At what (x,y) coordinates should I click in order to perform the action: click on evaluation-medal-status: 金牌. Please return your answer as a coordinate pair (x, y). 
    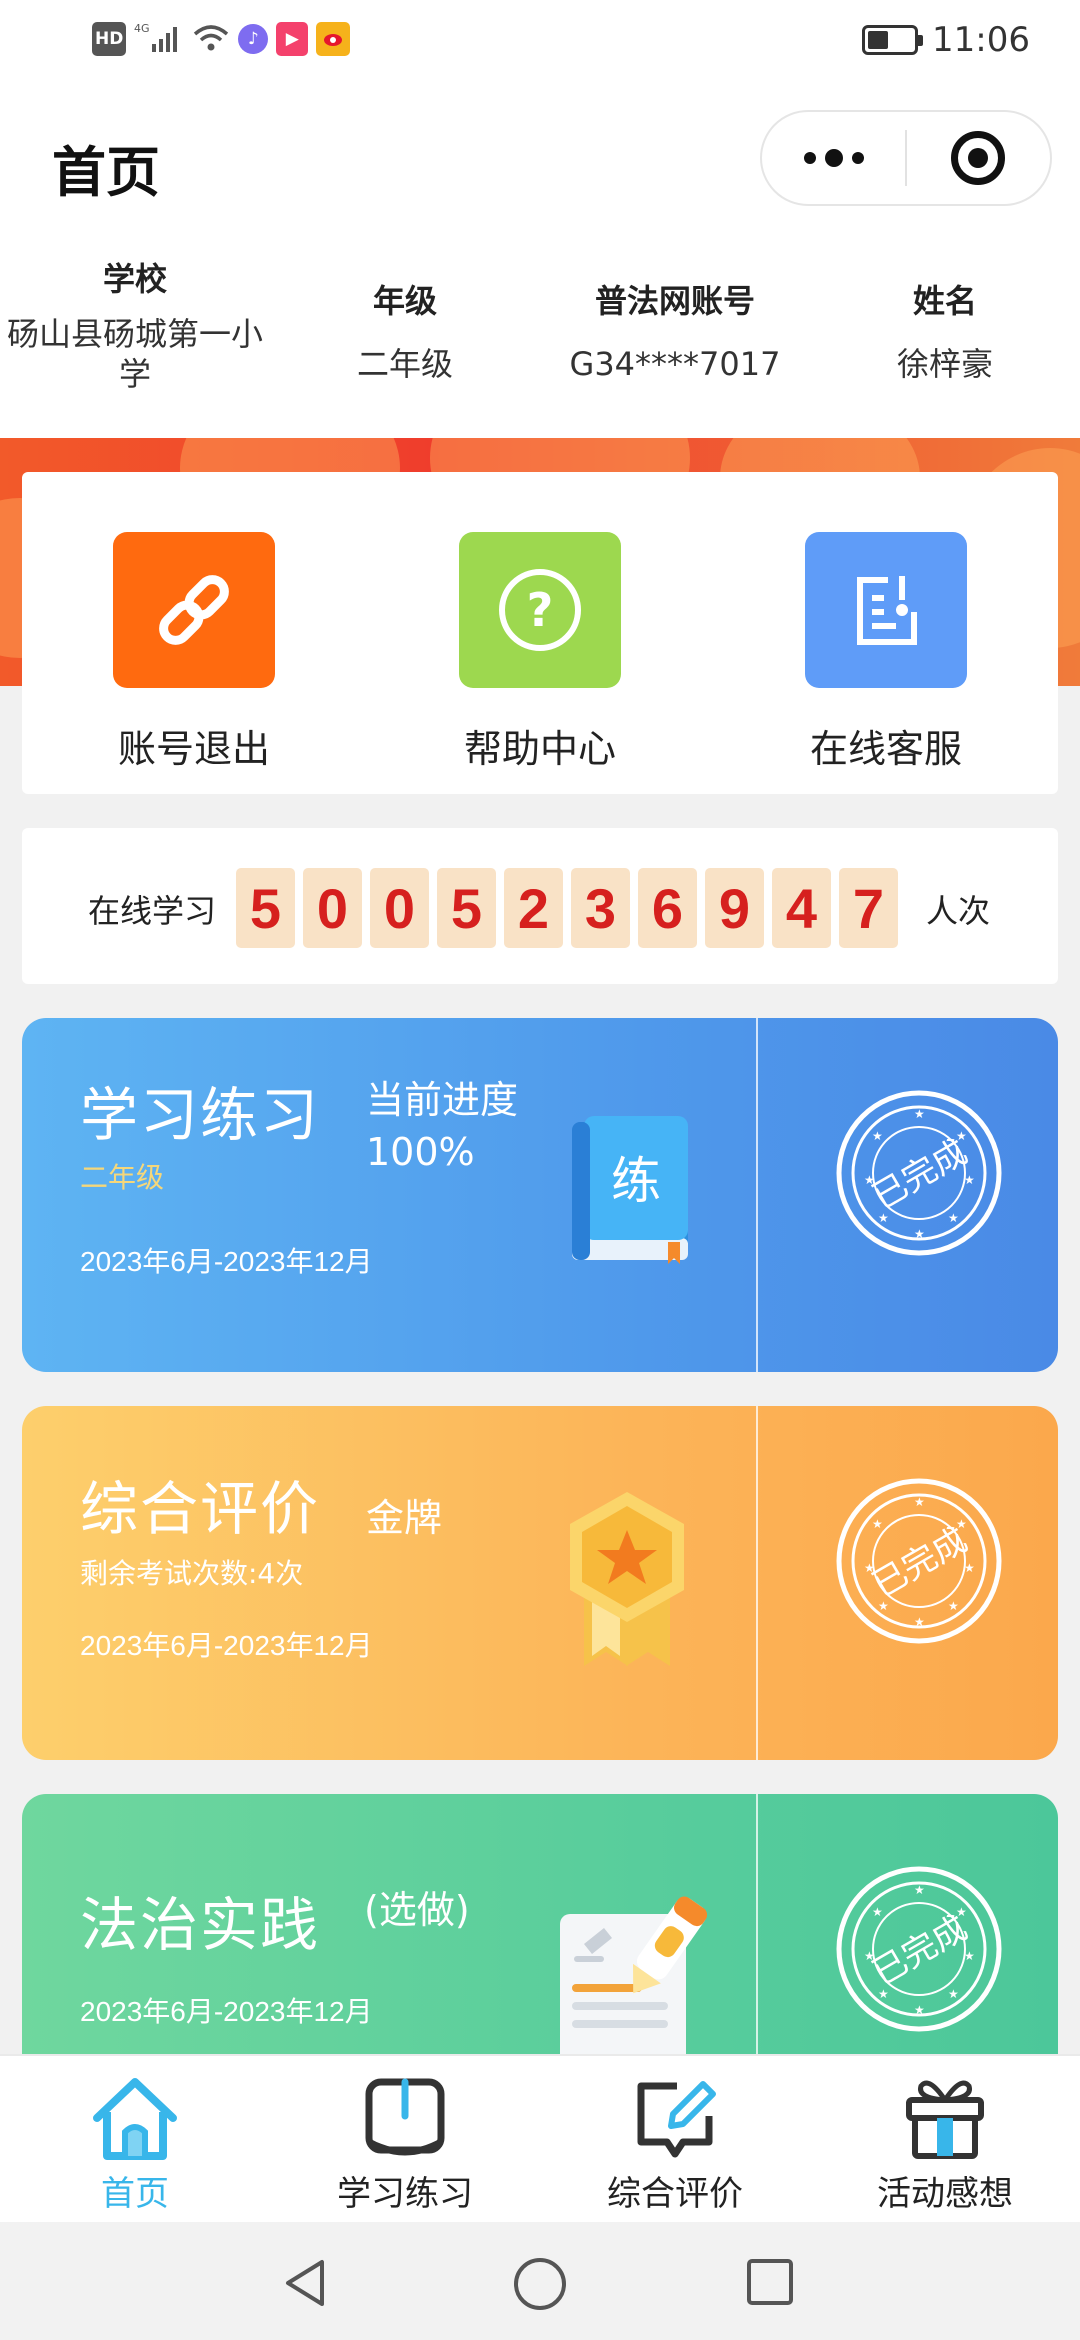
    Looking at the image, I should click on (404, 1518).